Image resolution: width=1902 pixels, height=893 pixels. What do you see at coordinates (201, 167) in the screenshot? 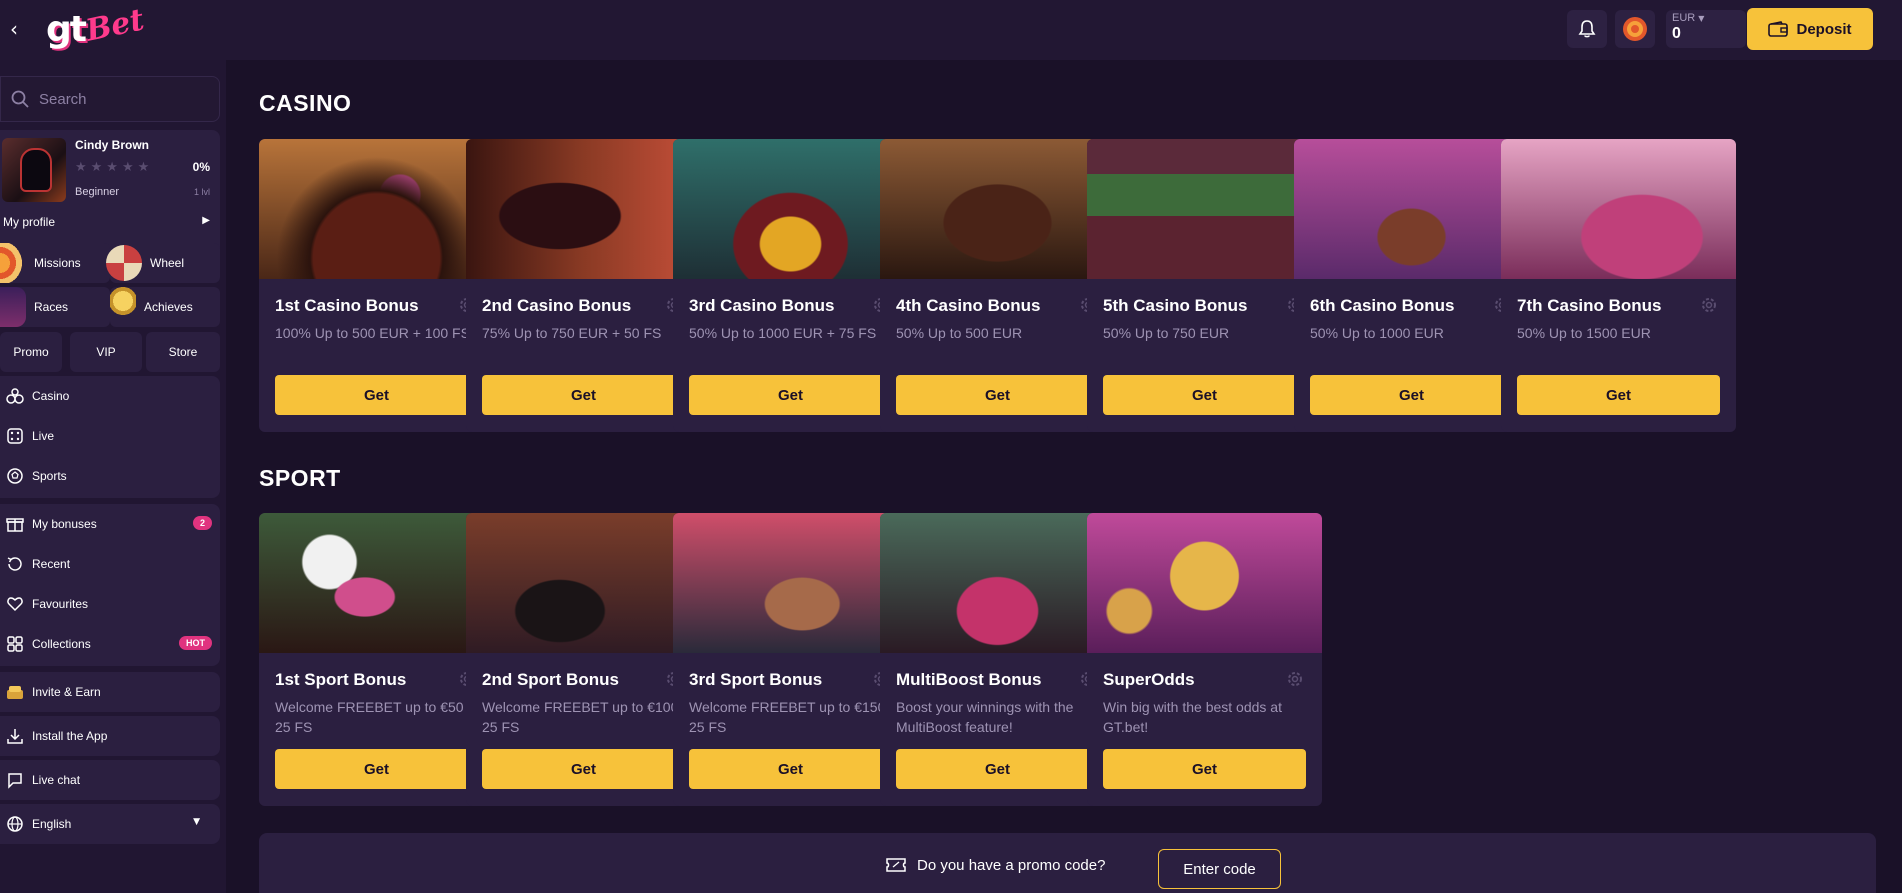
I see `level-progress: 0%` at bounding box center [201, 167].